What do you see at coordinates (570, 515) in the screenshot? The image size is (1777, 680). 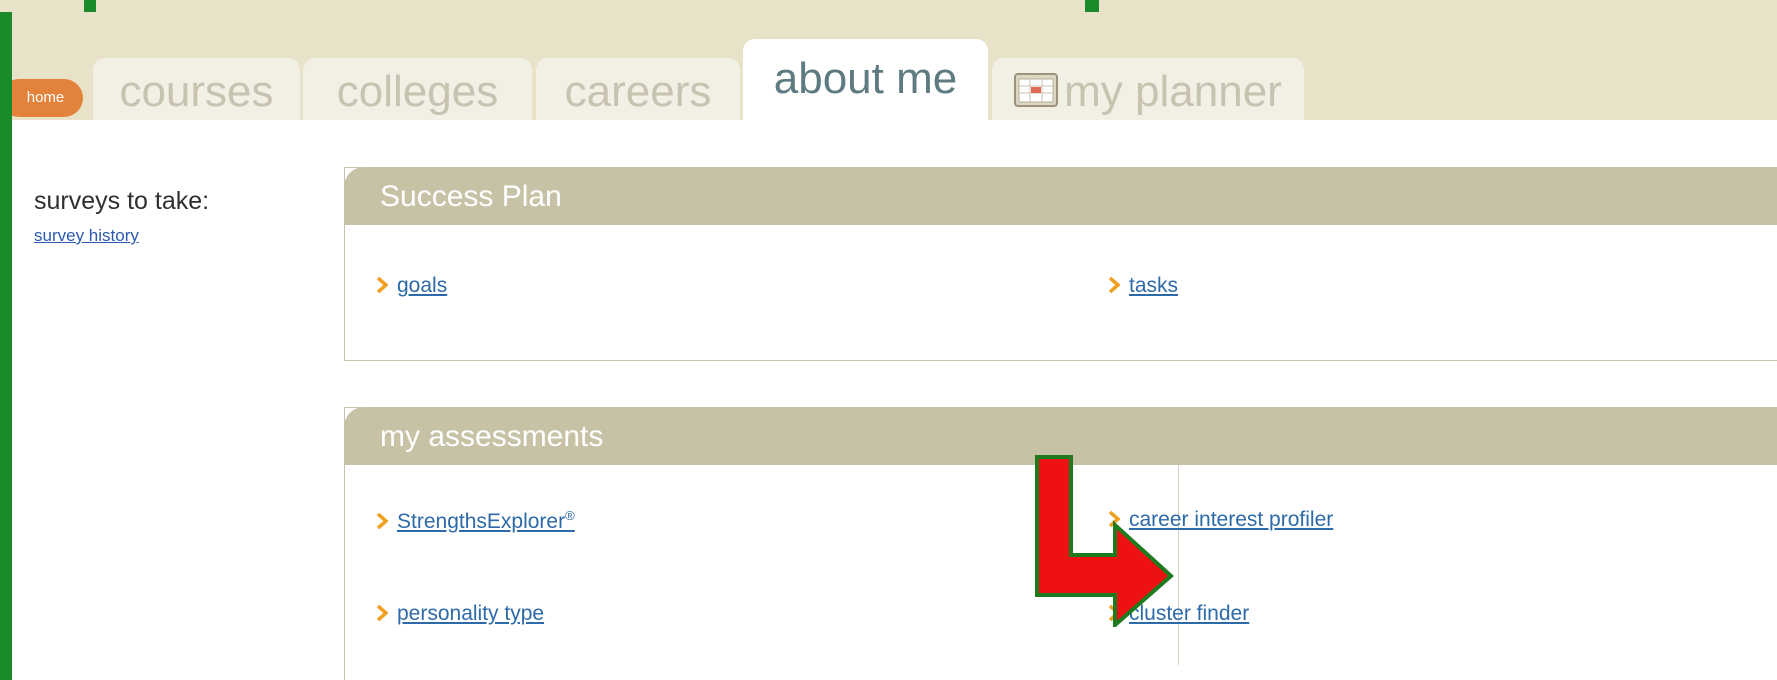 I see `registered-mark: ®` at bounding box center [570, 515].